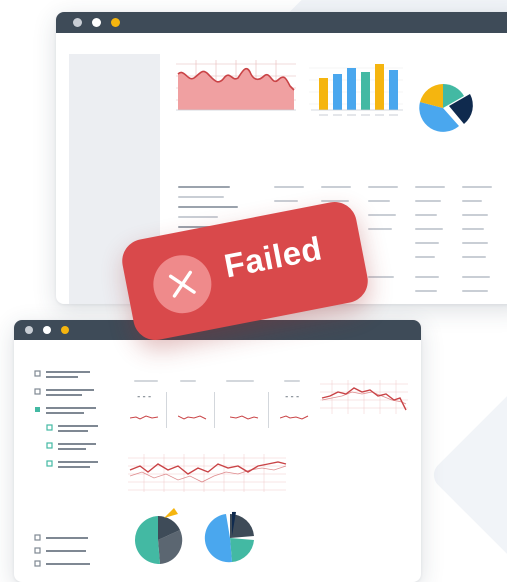  What do you see at coordinates (207, 473) in the screenshot?
I see `line-chart-middle` at bounding box center [207, 473].